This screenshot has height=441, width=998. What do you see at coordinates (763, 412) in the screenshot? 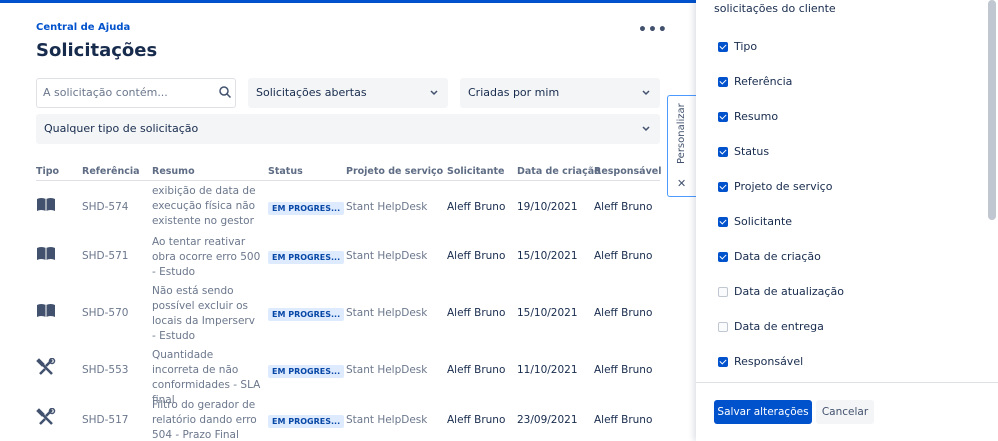
I see `save-changes-button: Salvar alterações` at bounding box center [763, 412].